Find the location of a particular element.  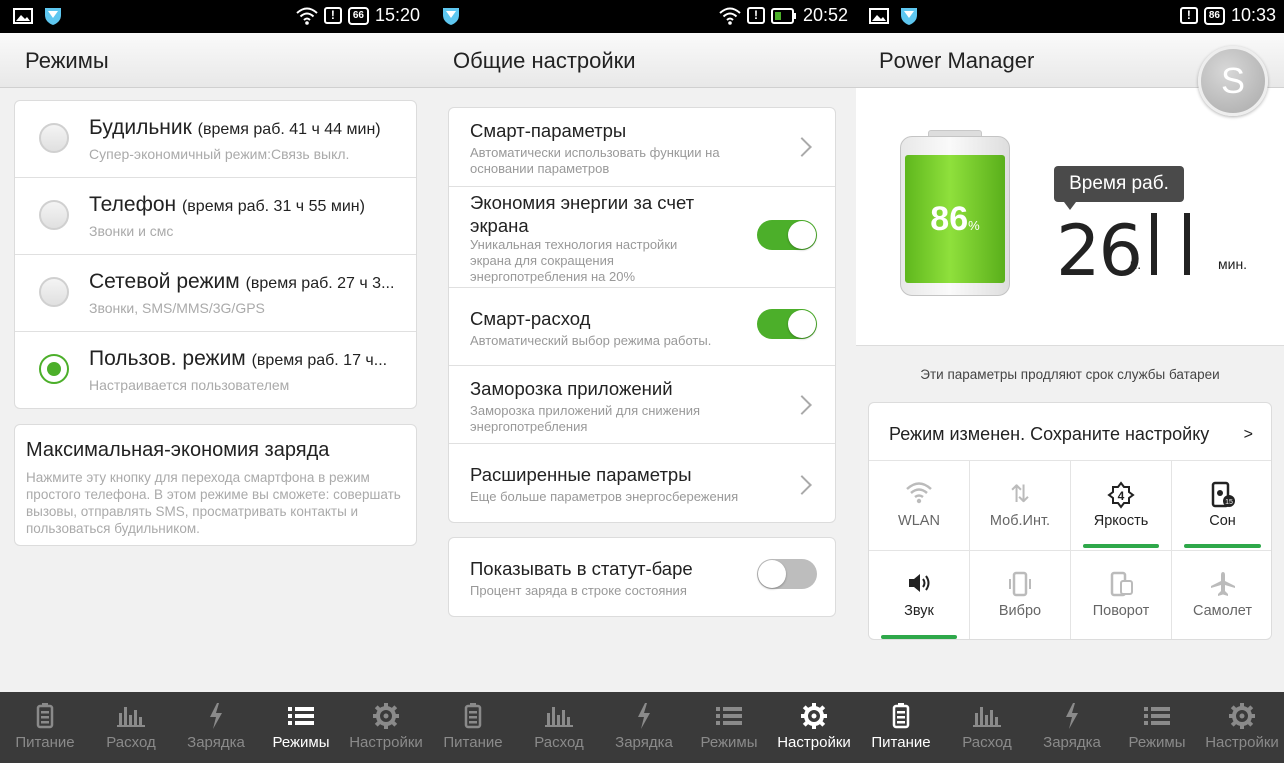

mode-description: Звонки, SMS/MMS/3G/GPS is located at coordinates (177, 308).